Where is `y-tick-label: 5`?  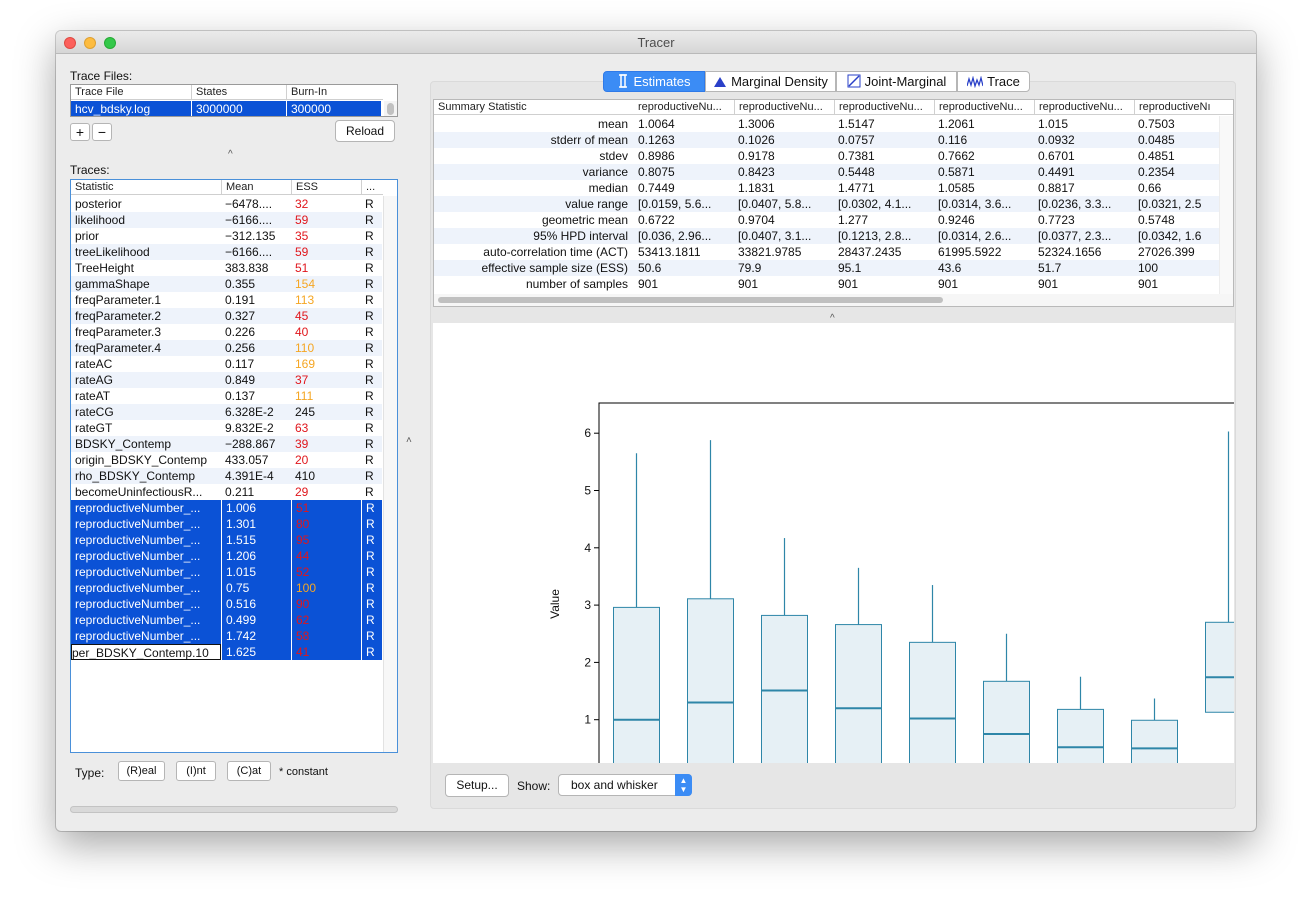
y-tick-label: 5 is located at coordinates (587, 491).